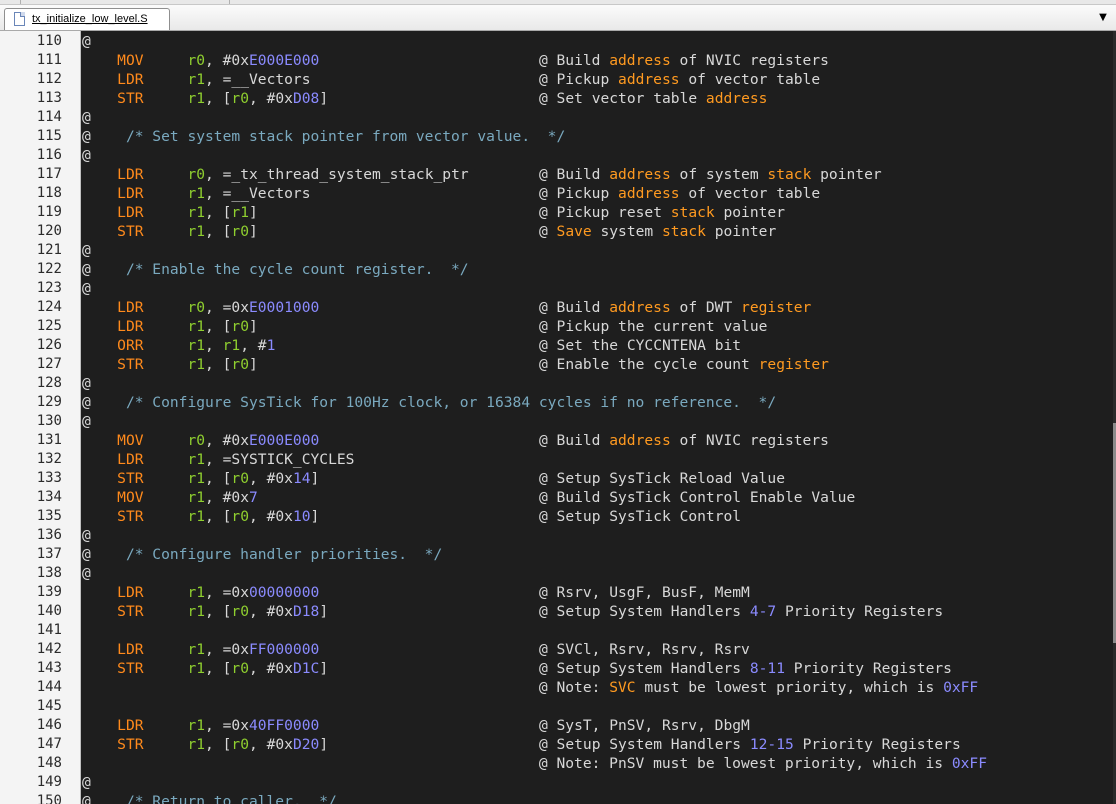  What do you see at coordinates (49, 250) in the screenshot?
I see `line-number: 121` at bounding box center [49, 250].